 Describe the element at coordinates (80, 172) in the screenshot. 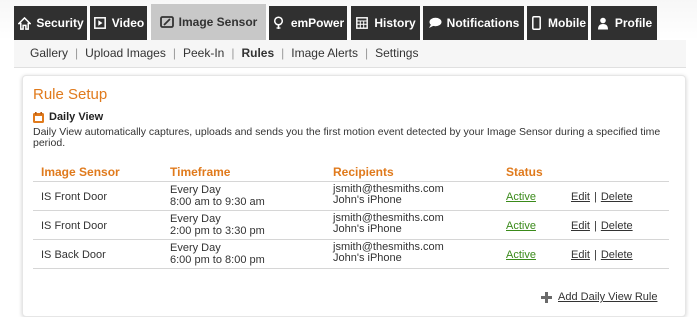

I see `column-header-image-sensor: Image Sensor` at that location.